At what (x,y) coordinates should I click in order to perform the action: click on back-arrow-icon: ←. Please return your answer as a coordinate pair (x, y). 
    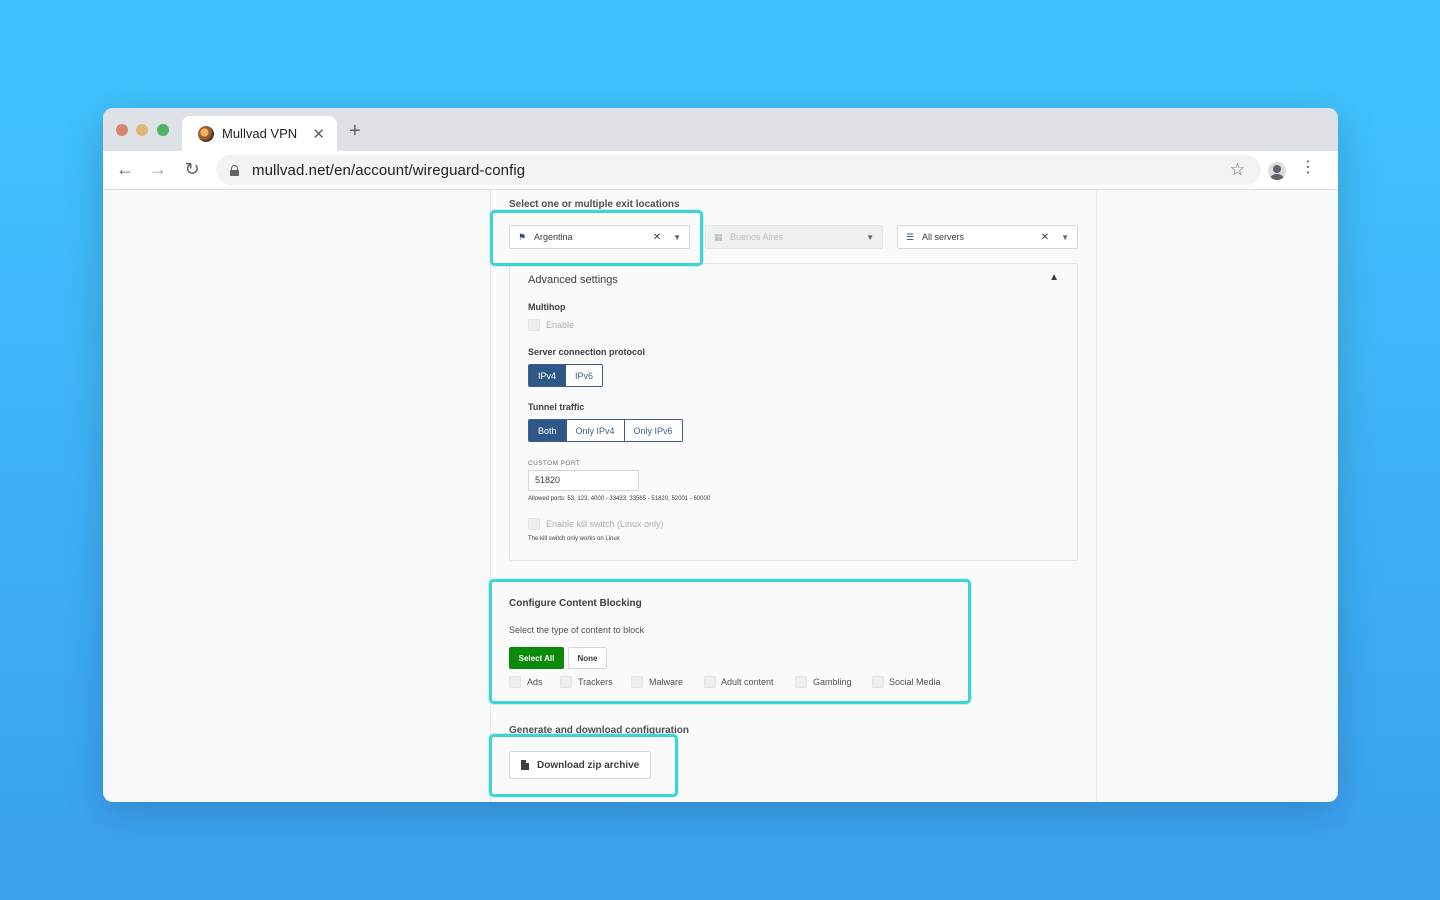
    Looking at the image, I should click on (125, 169).